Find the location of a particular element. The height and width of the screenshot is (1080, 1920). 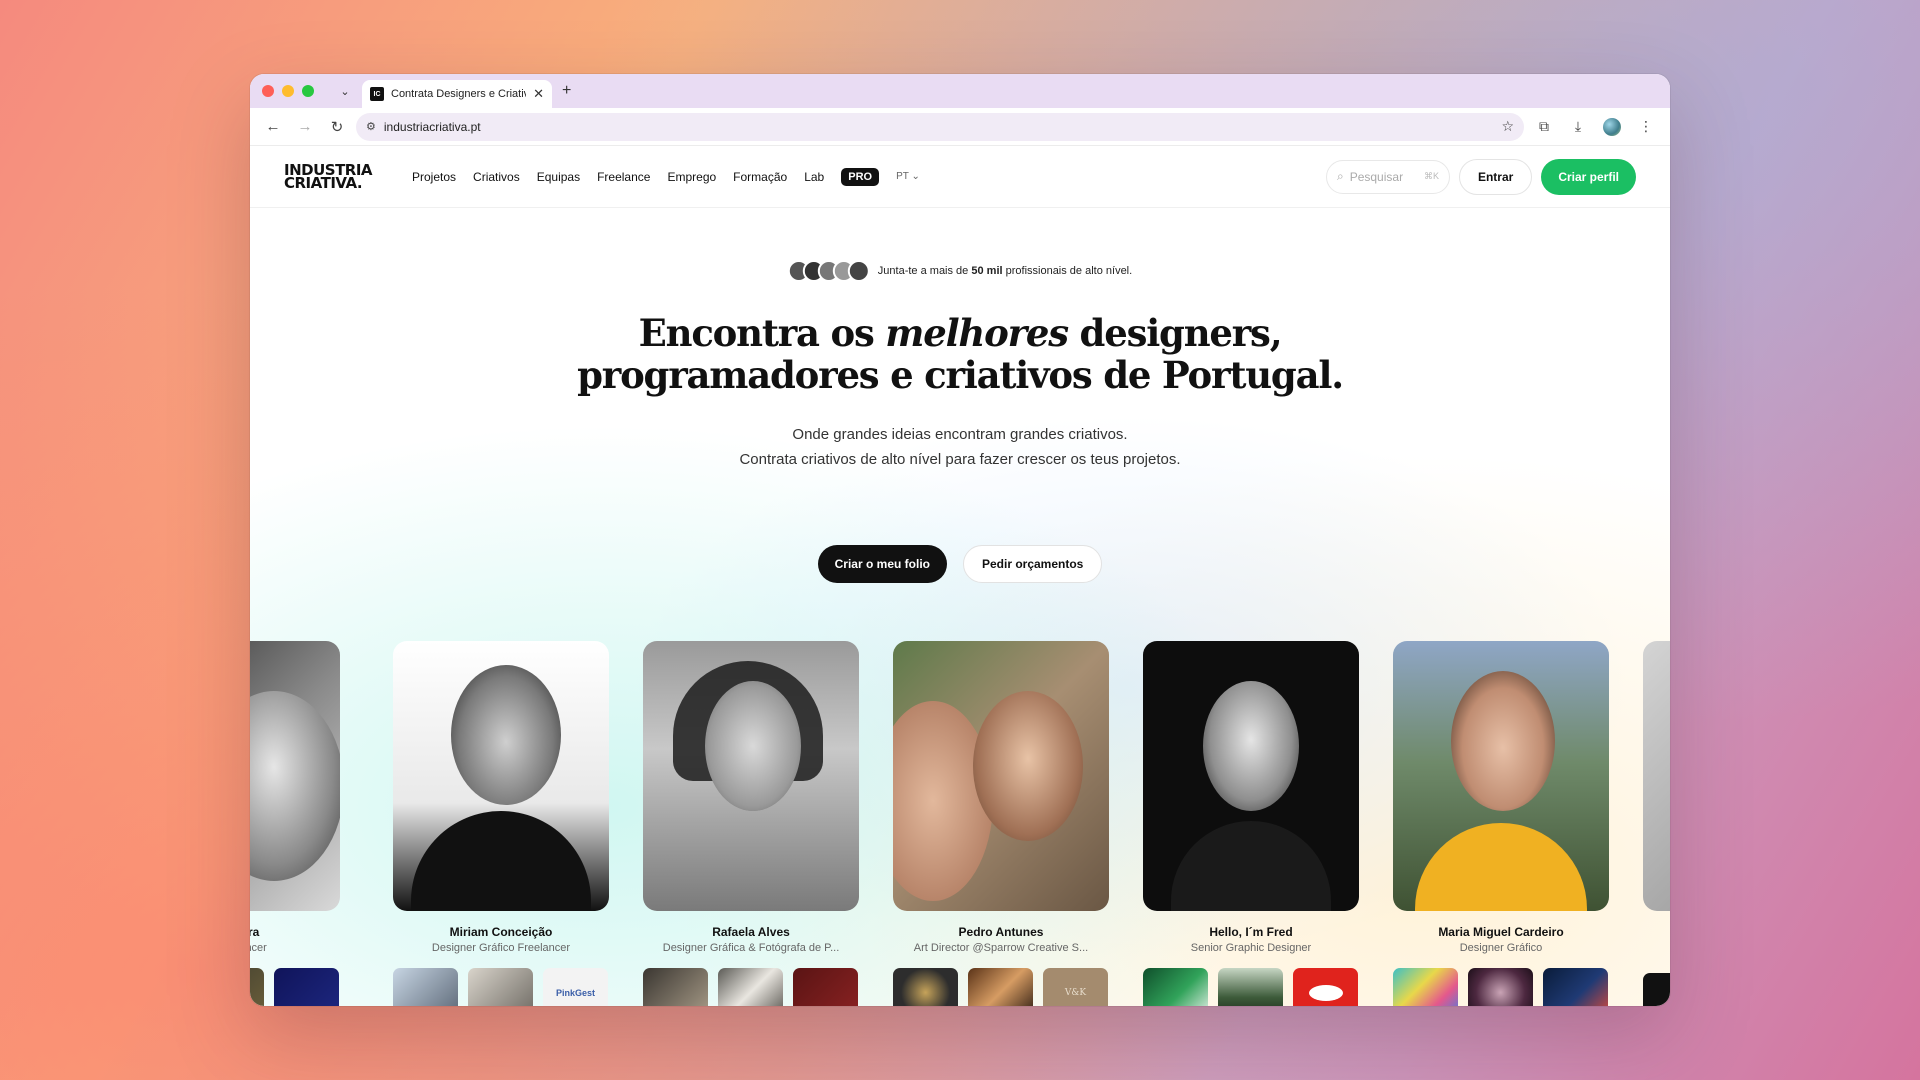

search-icon: ⌕ is located at coordinates (1340, 176).